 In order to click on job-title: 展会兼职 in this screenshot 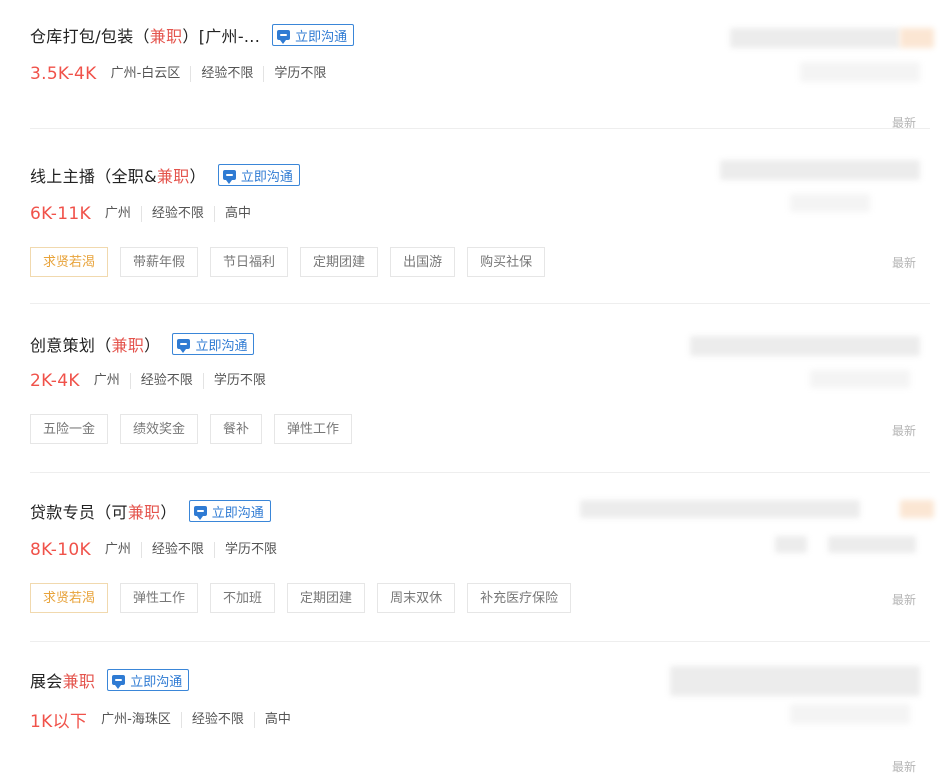, I will do `click(62, 680)`.